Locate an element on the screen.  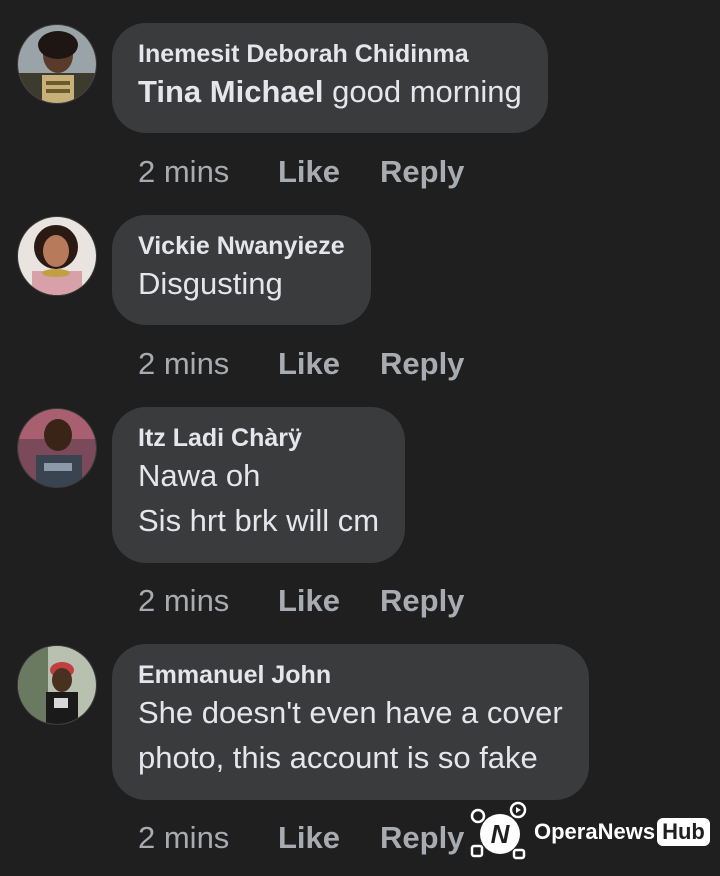
watermark-brand: OperaNews is located at coordinates (595, 831).